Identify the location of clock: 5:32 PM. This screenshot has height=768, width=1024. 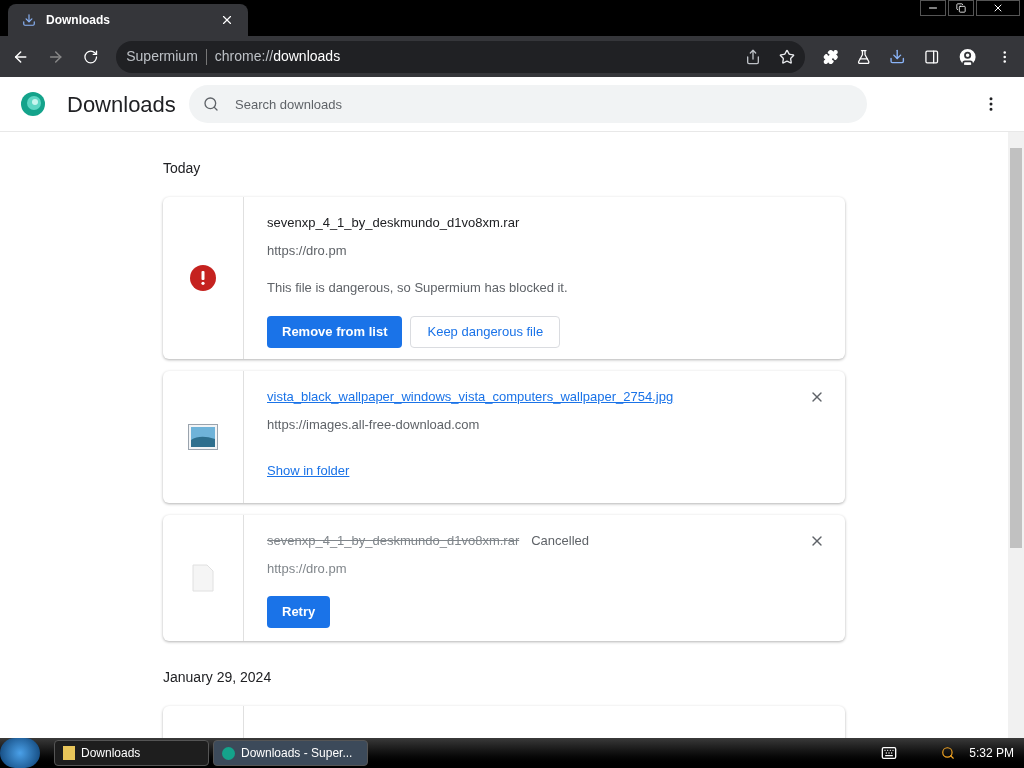
(991, 753).